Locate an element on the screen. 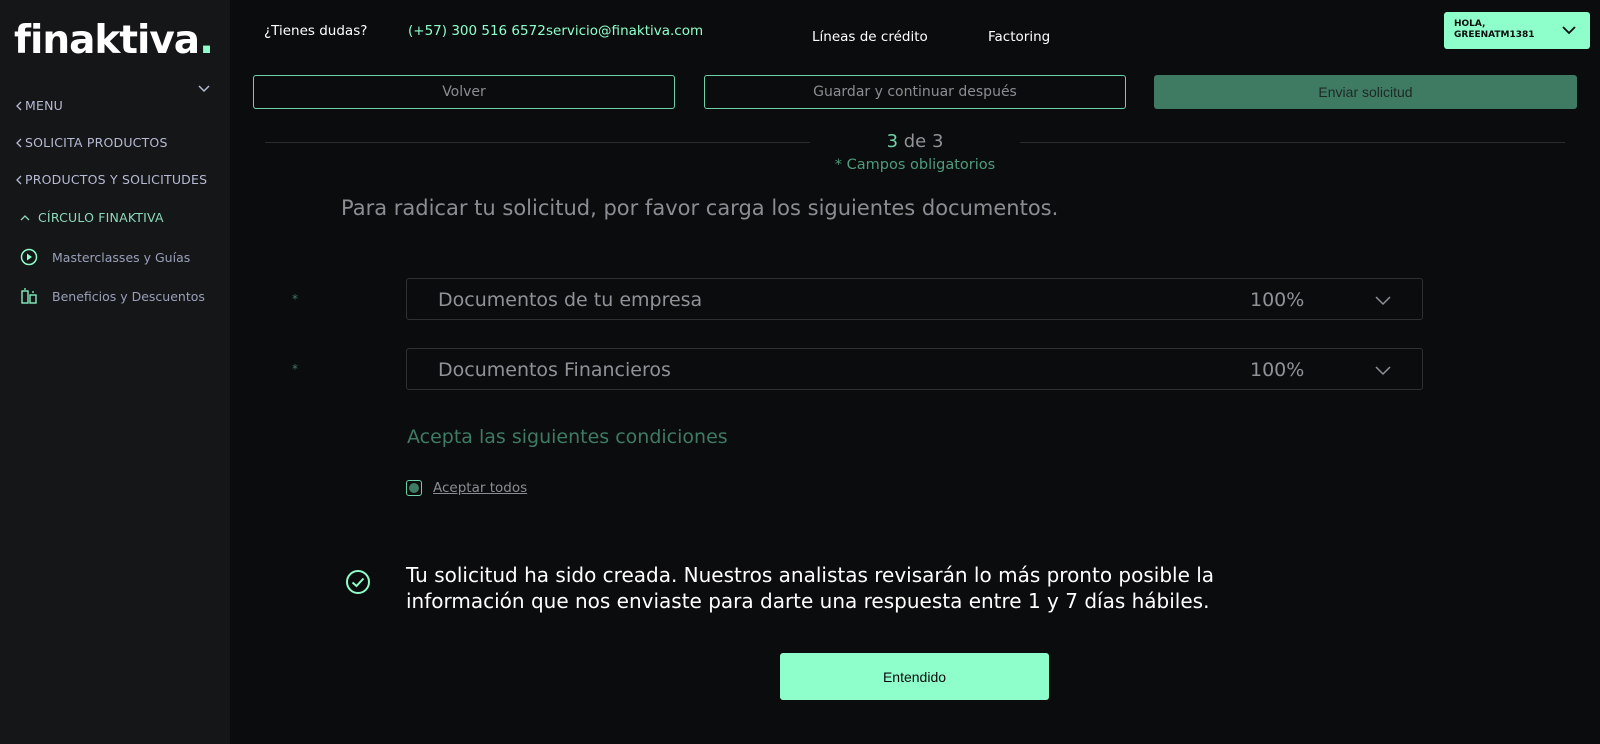 The width and height of the screenshot is (1600, 744). conditions-title: Acepta las siguientes condiciones is located at coordinates (567, 437).